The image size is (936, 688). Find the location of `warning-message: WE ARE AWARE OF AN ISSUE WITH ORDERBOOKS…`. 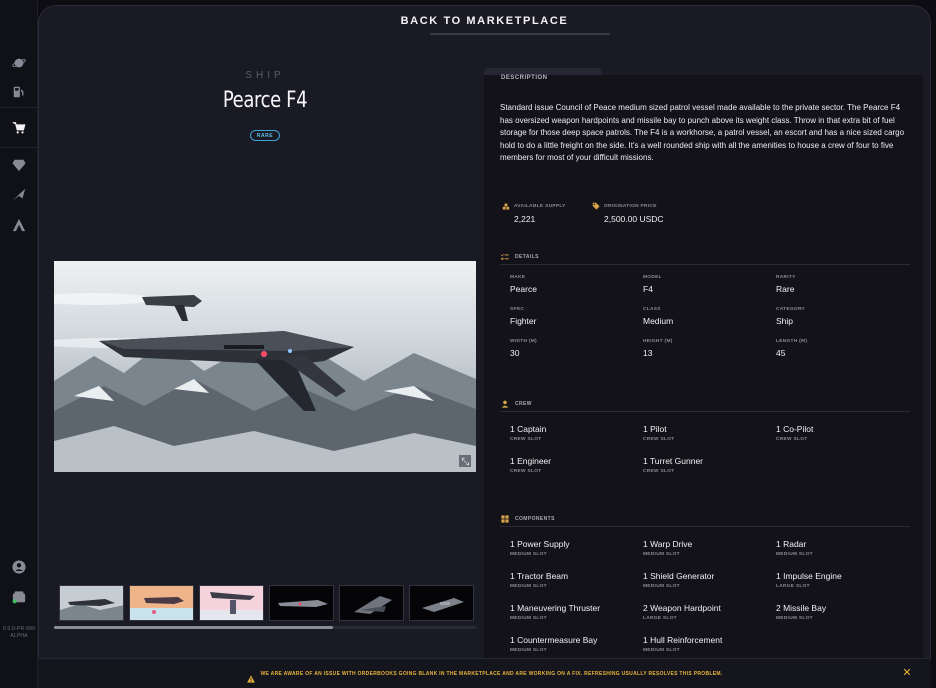

warning-message: WE ARE AWARE OF AN ISSUE WITH ORDERBOOKS… is located at coordinates (491, 673).